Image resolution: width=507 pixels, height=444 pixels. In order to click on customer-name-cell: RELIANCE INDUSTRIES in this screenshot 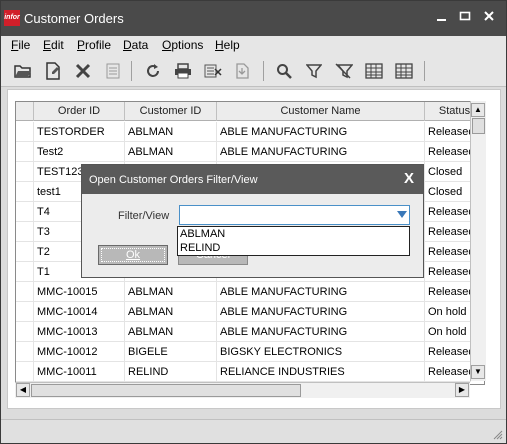, I will do `click(321, 372)`.